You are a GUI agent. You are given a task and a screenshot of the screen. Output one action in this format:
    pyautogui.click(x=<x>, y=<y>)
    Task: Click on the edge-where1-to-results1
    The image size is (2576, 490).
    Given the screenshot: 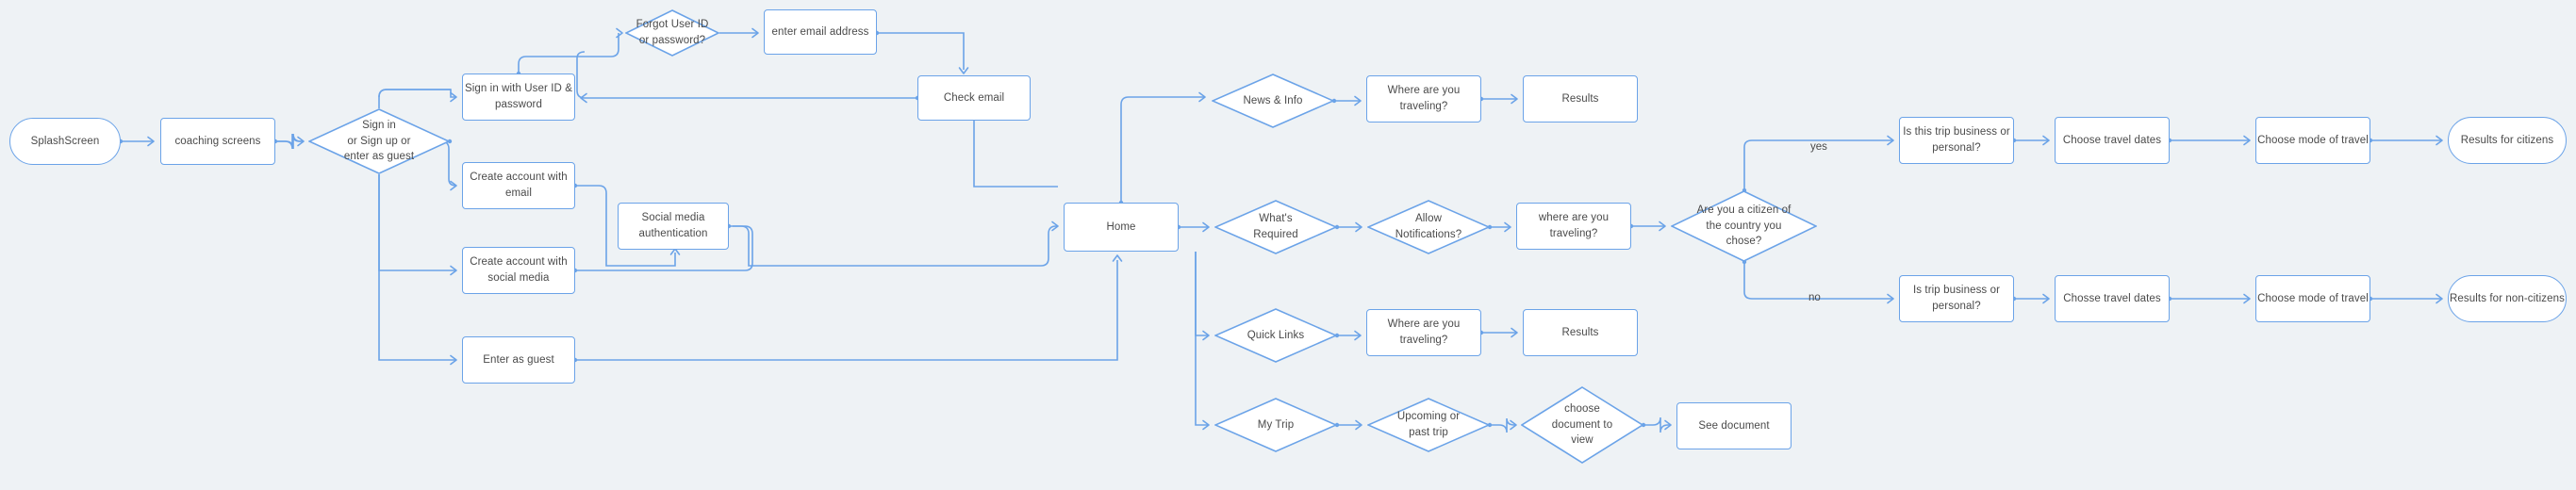 What is the action you would take?
    pyautogui.click(x=1498, y=99)
    